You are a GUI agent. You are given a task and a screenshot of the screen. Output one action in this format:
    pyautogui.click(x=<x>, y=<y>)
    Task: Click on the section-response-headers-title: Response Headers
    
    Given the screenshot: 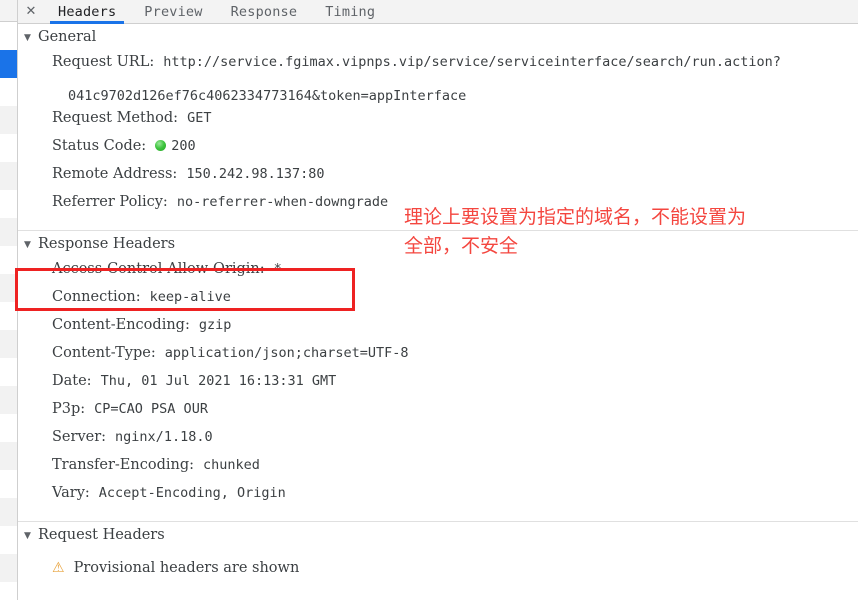 What is the action you would take?
    pyautogui.click(x=107, y=244)
    